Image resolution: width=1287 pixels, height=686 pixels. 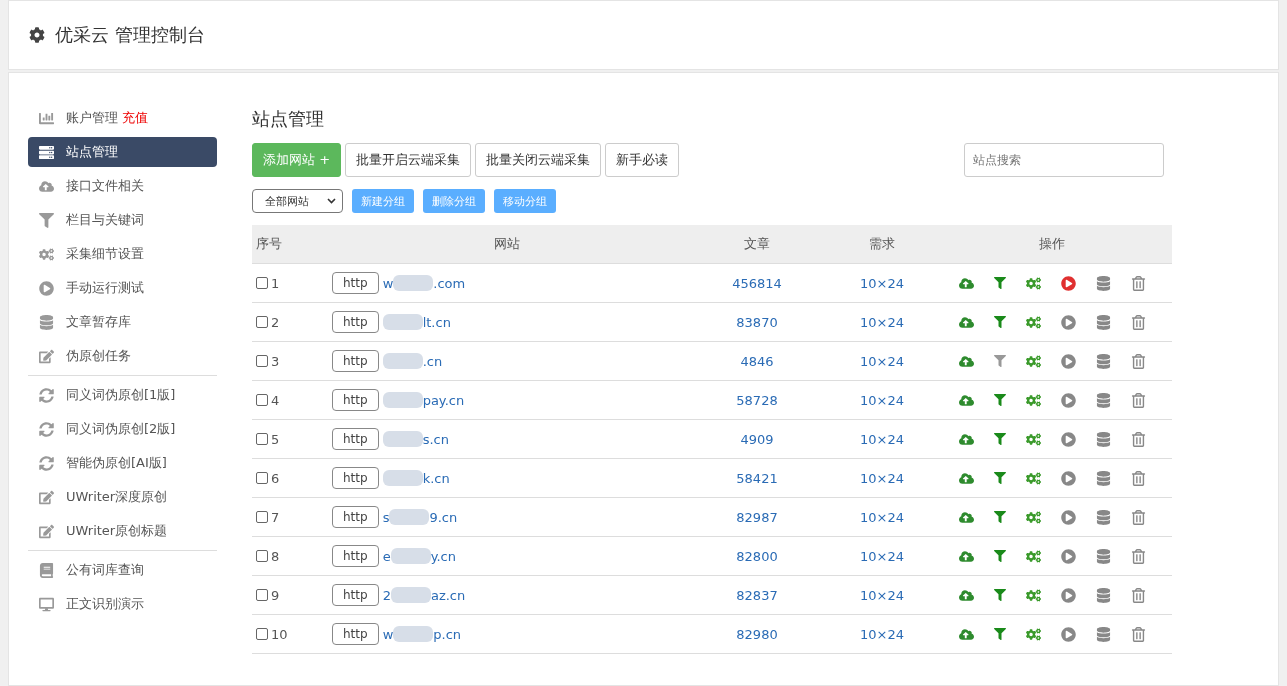 I want to click on site-link: k.cn, so click(x=436, y=478).